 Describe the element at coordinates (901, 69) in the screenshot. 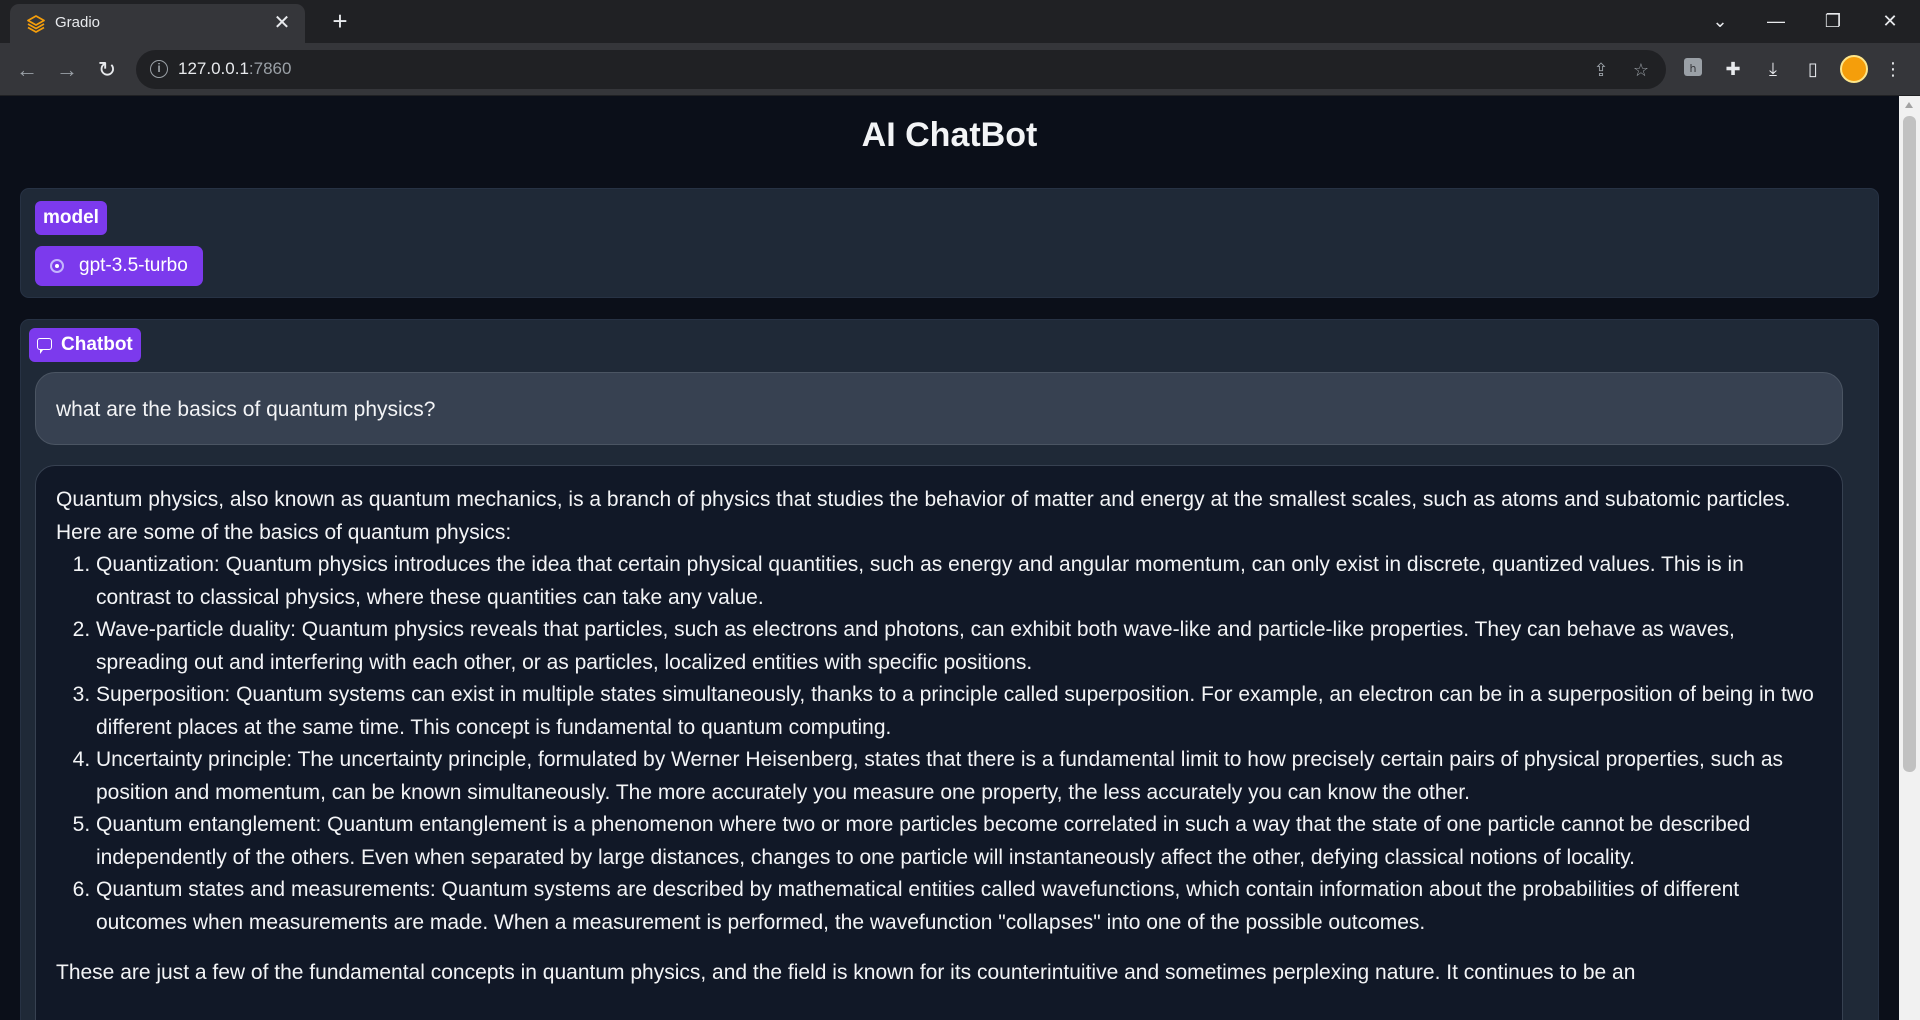

I see `address-bar: i 127.0.0.1:7860 ⇪ ☆` at that location.